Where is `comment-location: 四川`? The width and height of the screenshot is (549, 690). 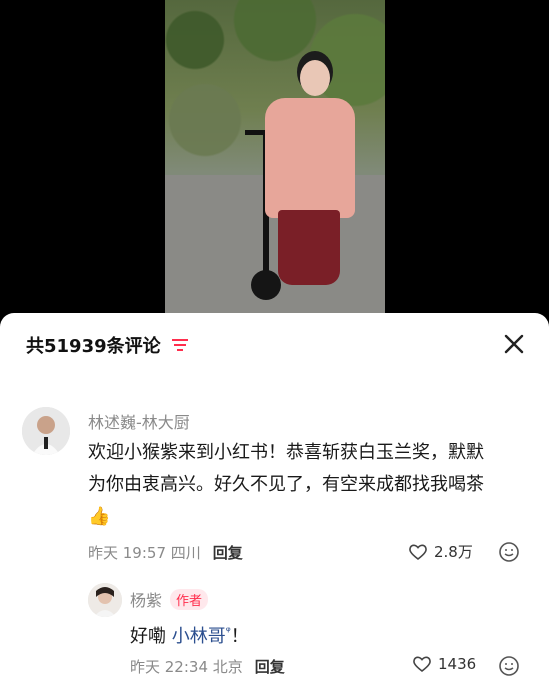
comment-location: 四川 is located at coordinates (185, 553).